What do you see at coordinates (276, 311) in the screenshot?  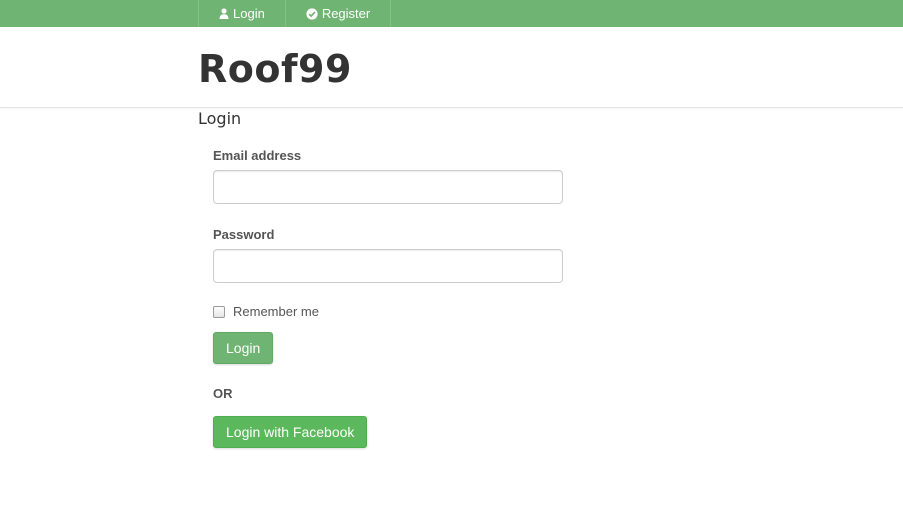 I see `remember-me-label: Remember me` at bounding box center [276, 311].